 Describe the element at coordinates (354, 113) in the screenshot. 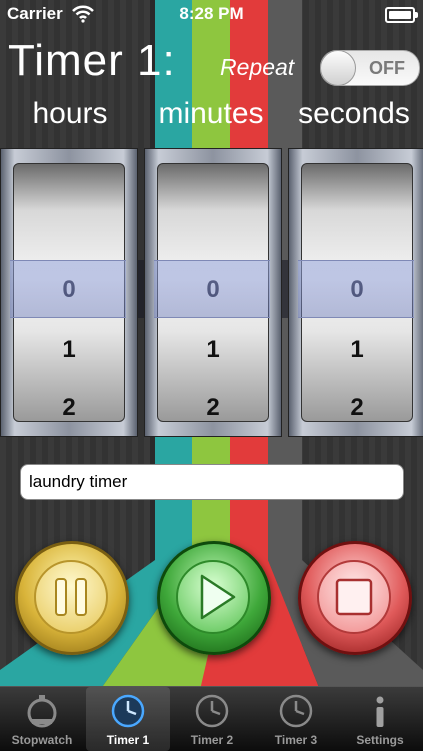

I see `seconds-label: seconds` at that location.